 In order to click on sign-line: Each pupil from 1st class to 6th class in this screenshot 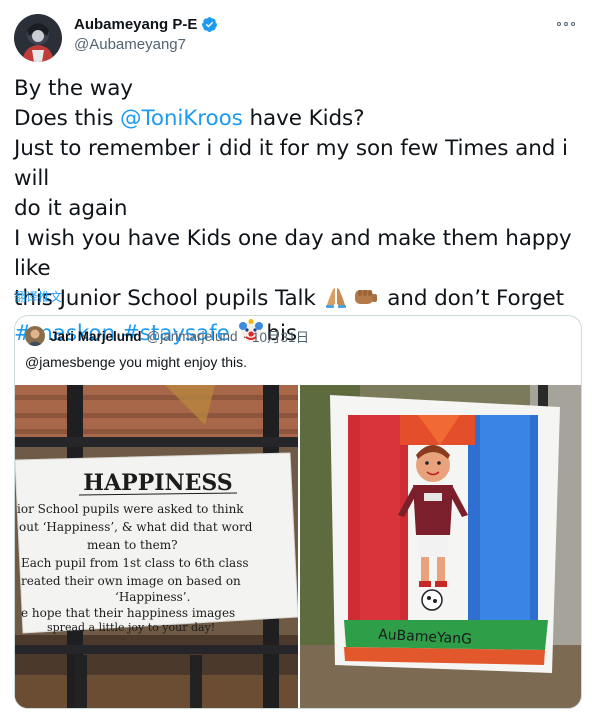, I will do `click(135, 563)`.